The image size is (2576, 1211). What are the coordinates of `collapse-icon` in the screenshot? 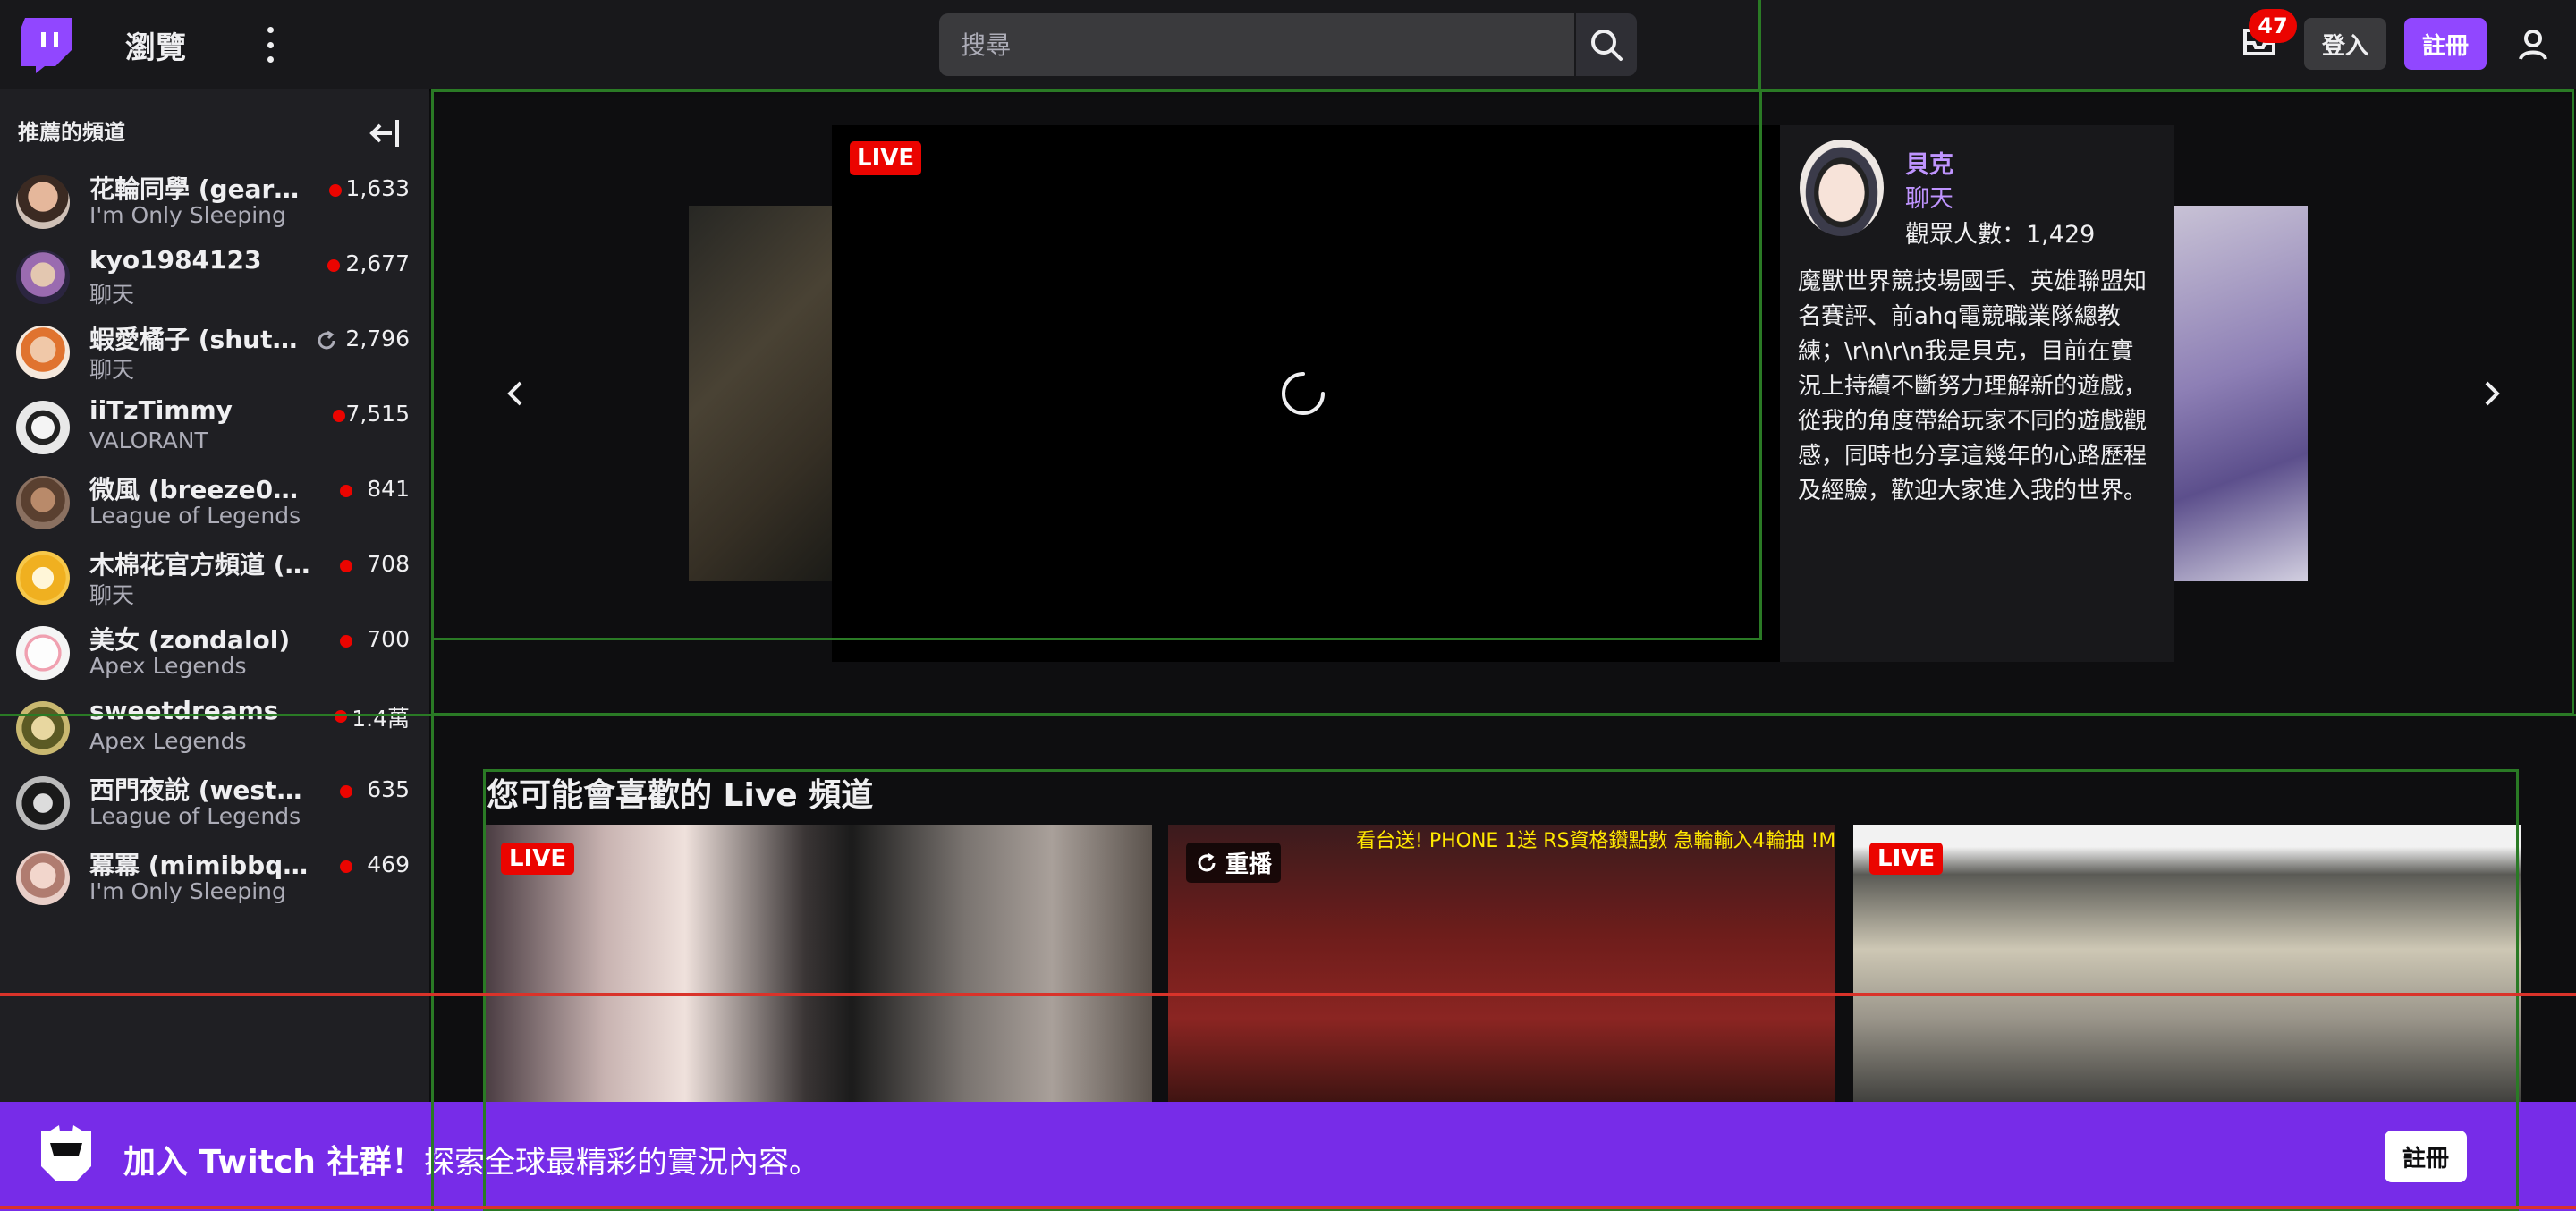 It's located at (385, 133).